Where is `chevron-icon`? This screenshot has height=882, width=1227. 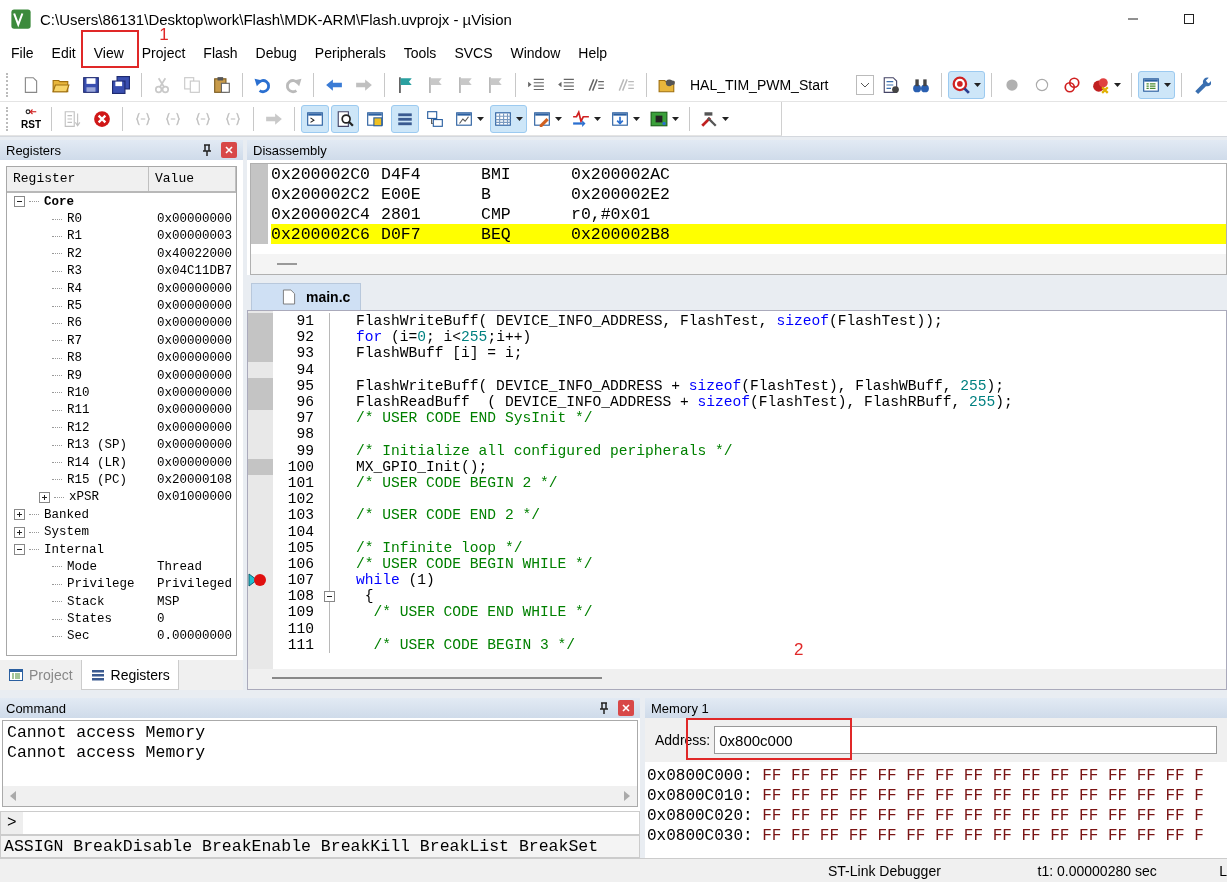 chevron-icon is located at coordinates (865, 84).